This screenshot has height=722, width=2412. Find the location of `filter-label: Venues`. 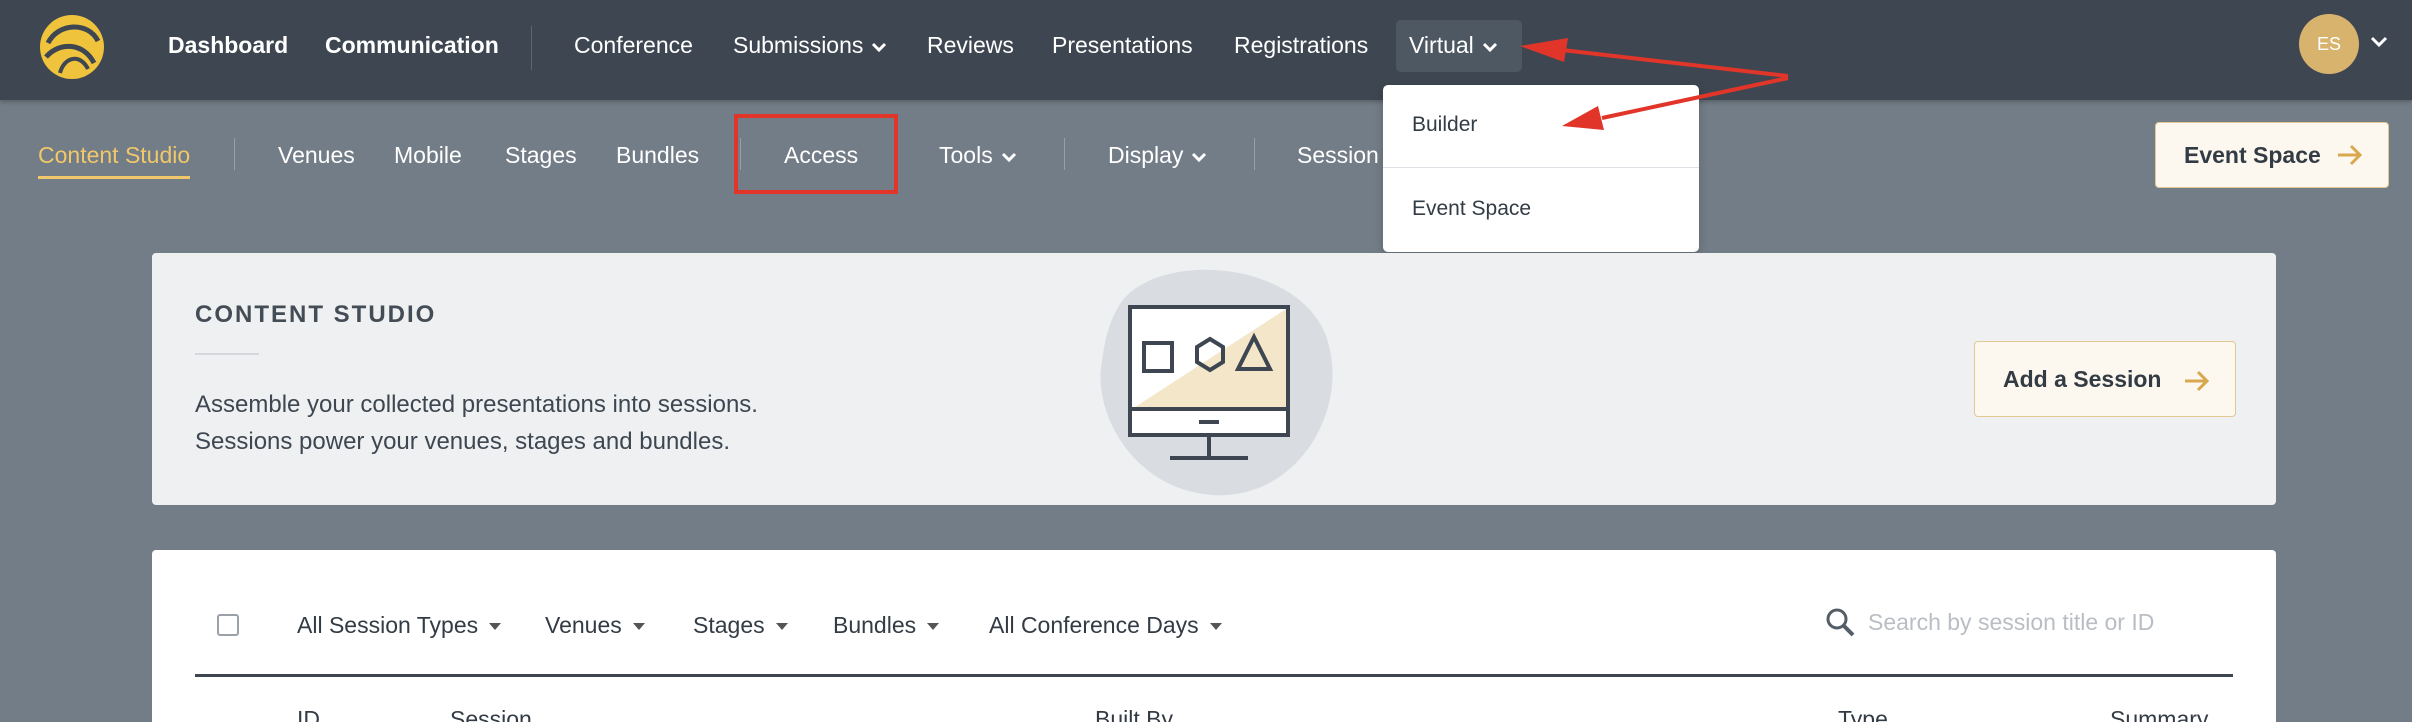

filter-label: Venues is located at coordinates (583, 625).